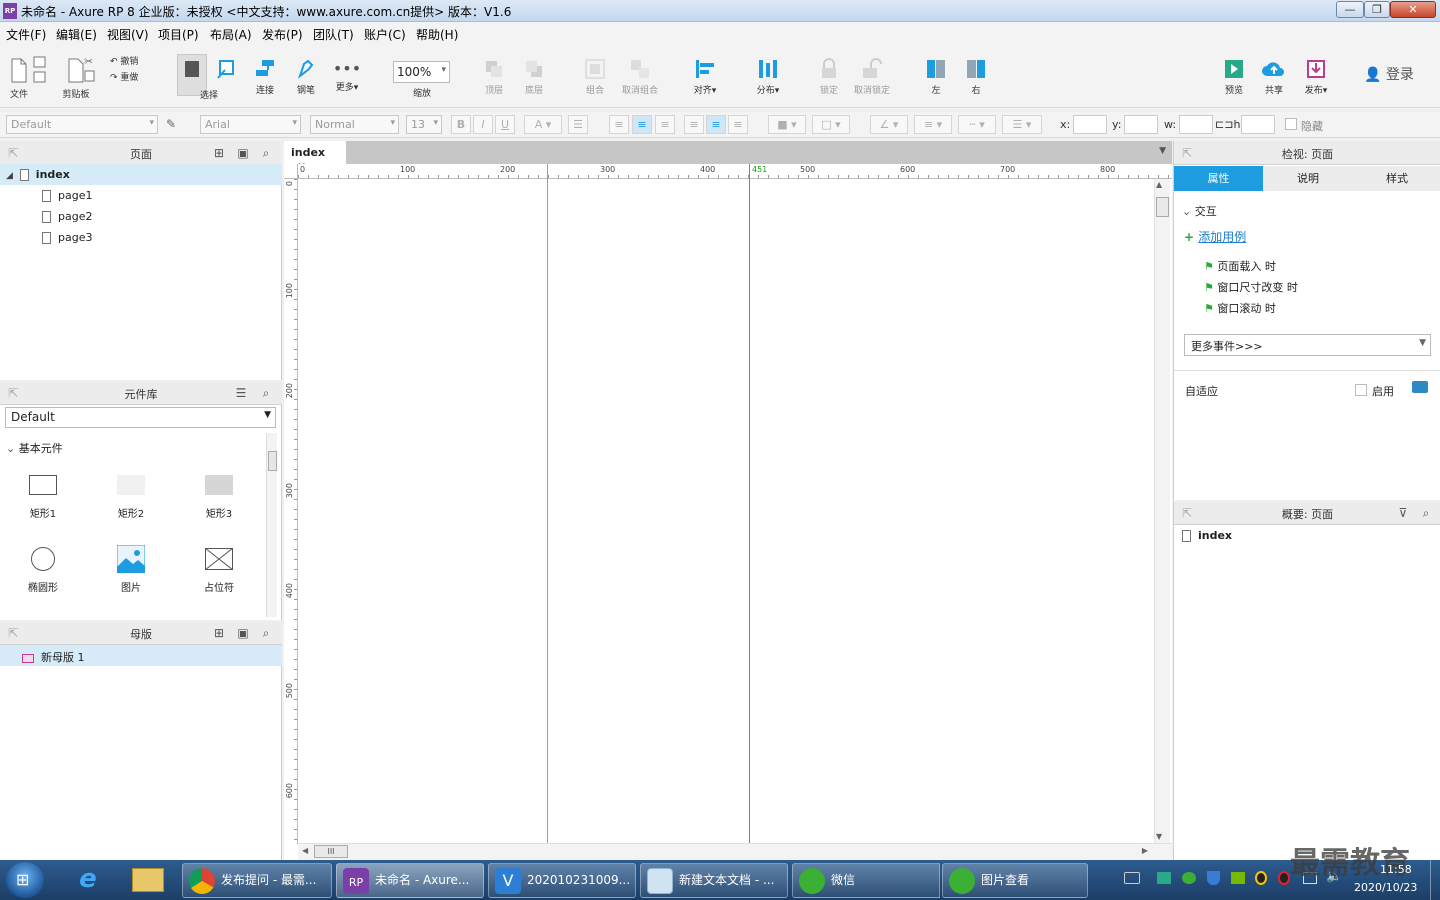  Describe the element at coordinates (665, 124) in the screenshot. I see `align-right-button: ≡` at that location.